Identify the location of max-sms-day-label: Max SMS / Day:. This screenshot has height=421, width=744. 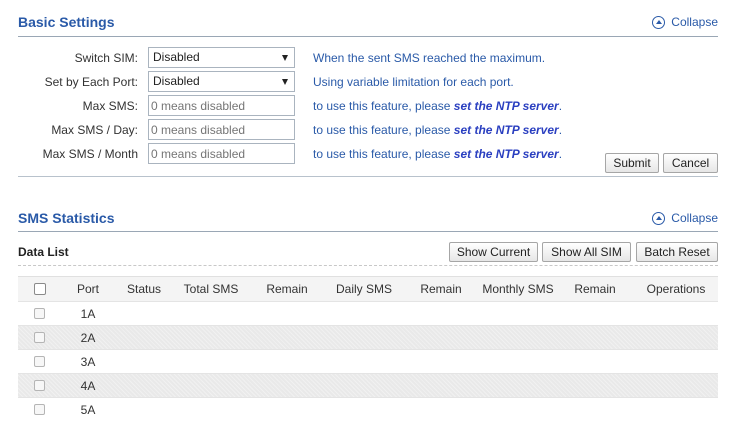
(94, 130).